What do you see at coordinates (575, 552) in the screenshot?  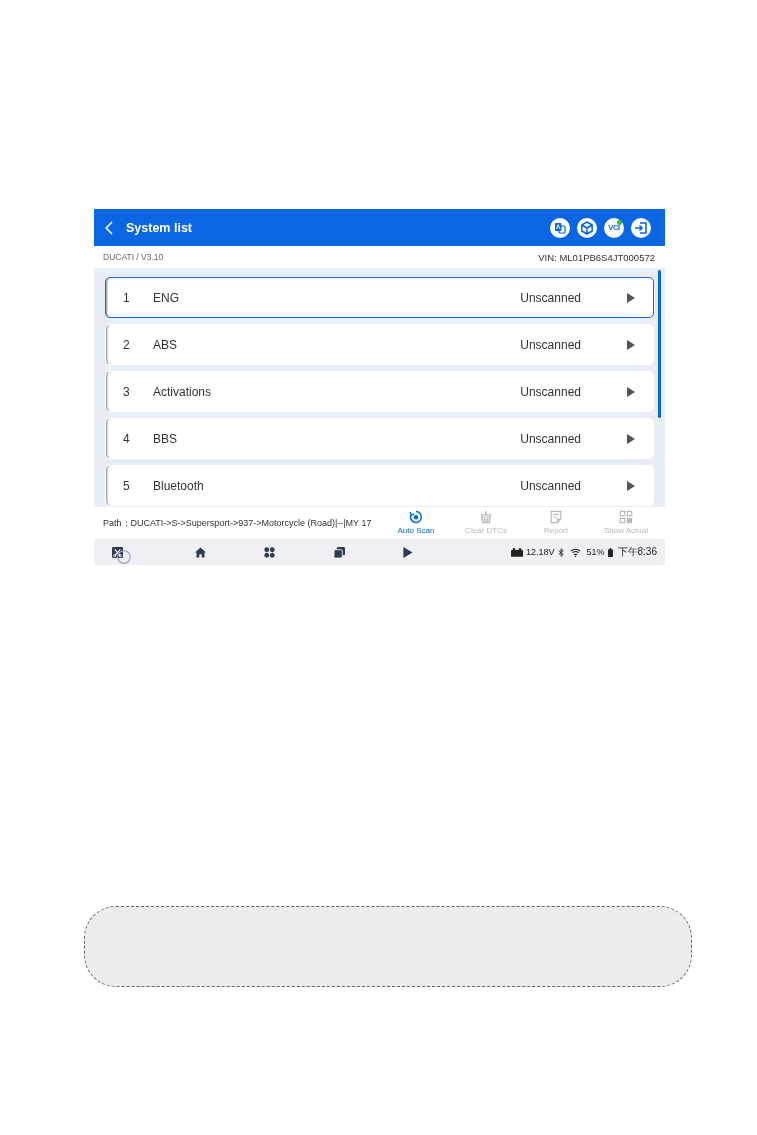 I see `wifi-icon` at bounding box center [575, 552].